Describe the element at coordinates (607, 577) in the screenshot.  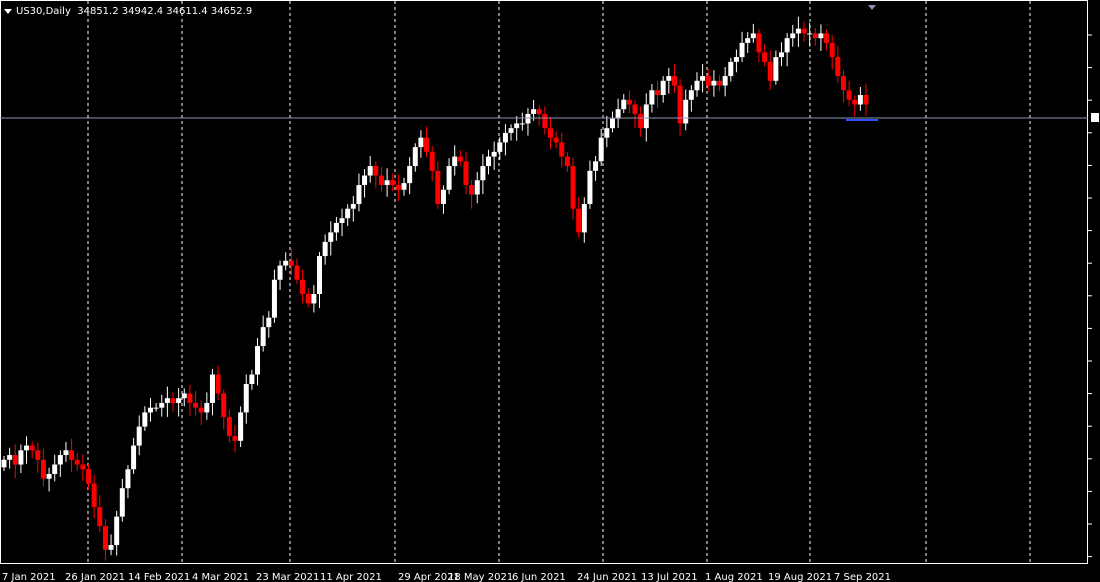
I see `x-tick-label: 24 Jun 2021` at that location.